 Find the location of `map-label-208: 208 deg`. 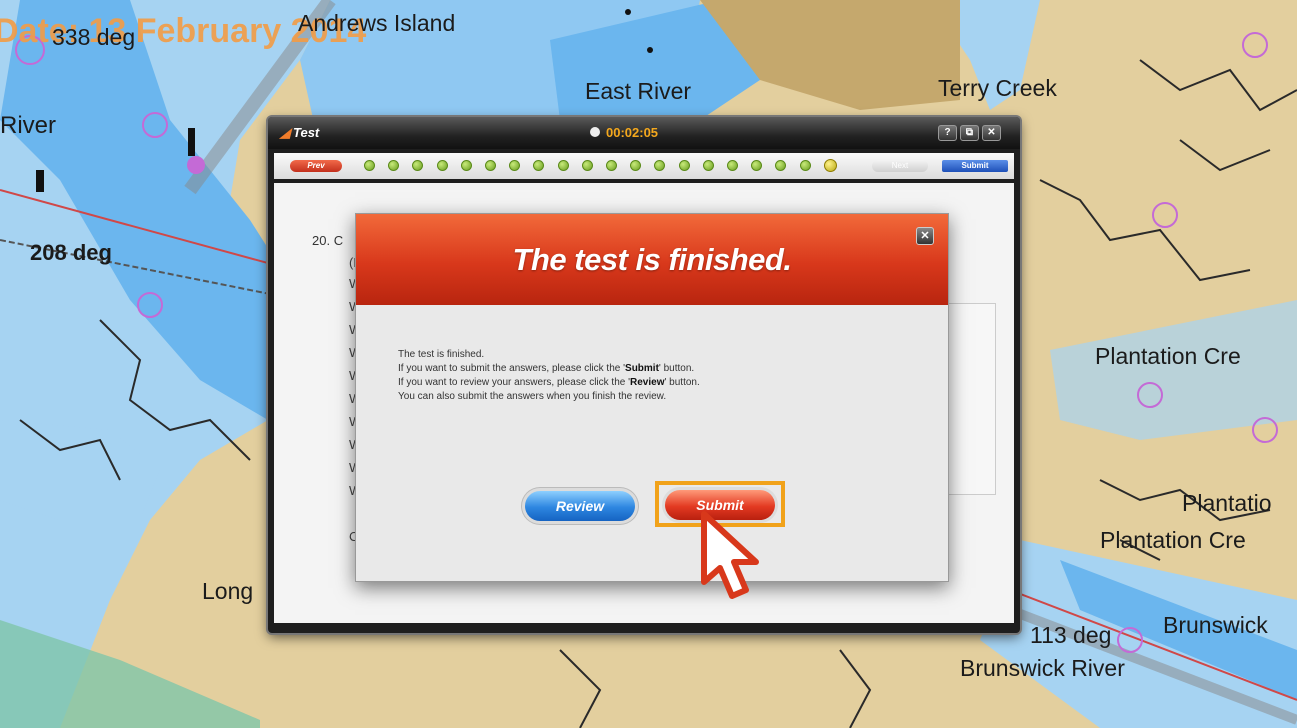

map-label-208: 208 deg is located at coordinates (71, 252).